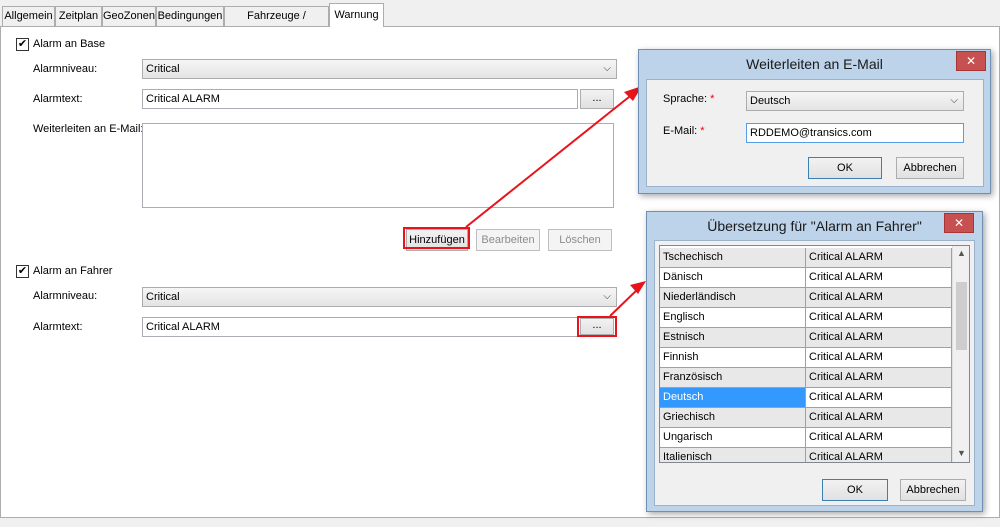  I want to click on table-row: Ungarisch Critical ALARM, so click(806, 438).